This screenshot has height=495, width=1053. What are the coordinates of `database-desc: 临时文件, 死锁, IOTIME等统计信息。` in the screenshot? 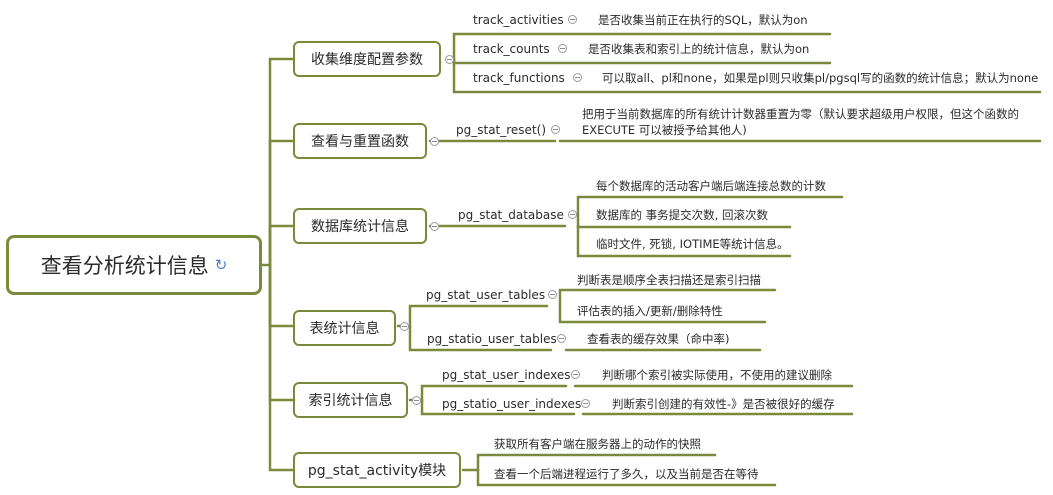 It's located at (692, 244).